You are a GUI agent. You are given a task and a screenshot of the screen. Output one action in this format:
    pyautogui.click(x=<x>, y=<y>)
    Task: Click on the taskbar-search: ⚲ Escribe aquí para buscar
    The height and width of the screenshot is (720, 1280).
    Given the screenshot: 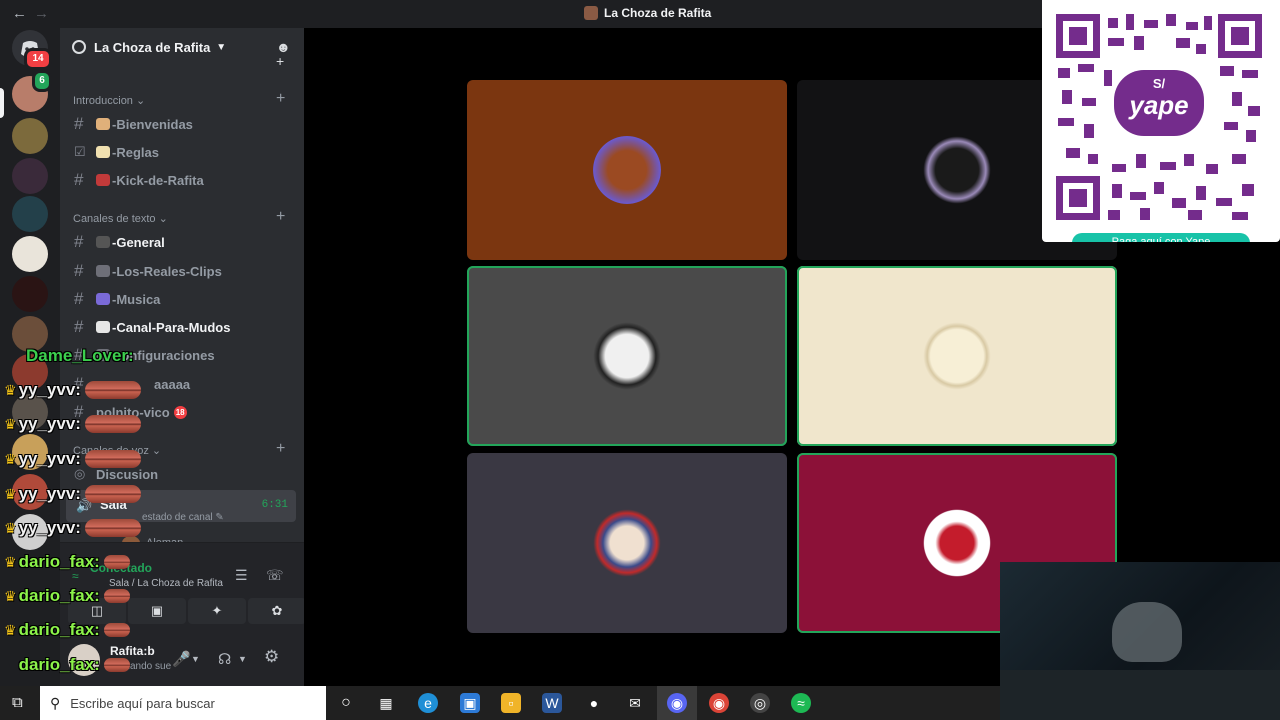 What is the action you would take?
    pyautogui.click(x=183, y=703)
    